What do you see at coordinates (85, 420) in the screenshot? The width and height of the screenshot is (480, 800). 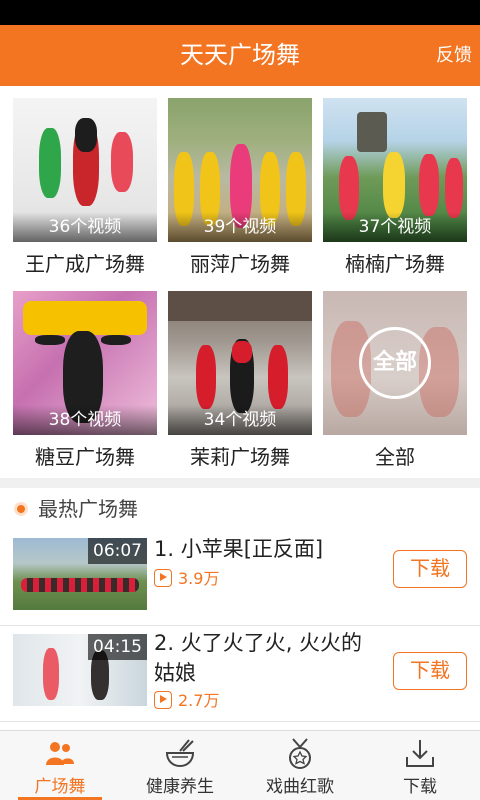 I see `video-count: 38个视频` at bounding box center [85, 420].